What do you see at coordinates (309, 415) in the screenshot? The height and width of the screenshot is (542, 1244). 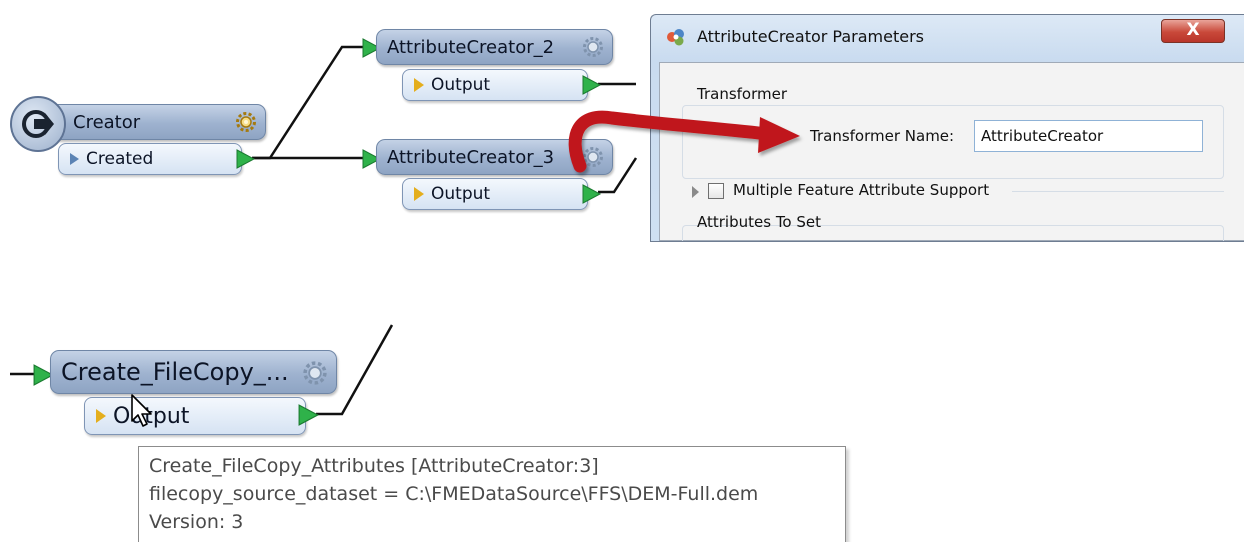 I see `output-connector-icon` at bounding box center [309, 415].